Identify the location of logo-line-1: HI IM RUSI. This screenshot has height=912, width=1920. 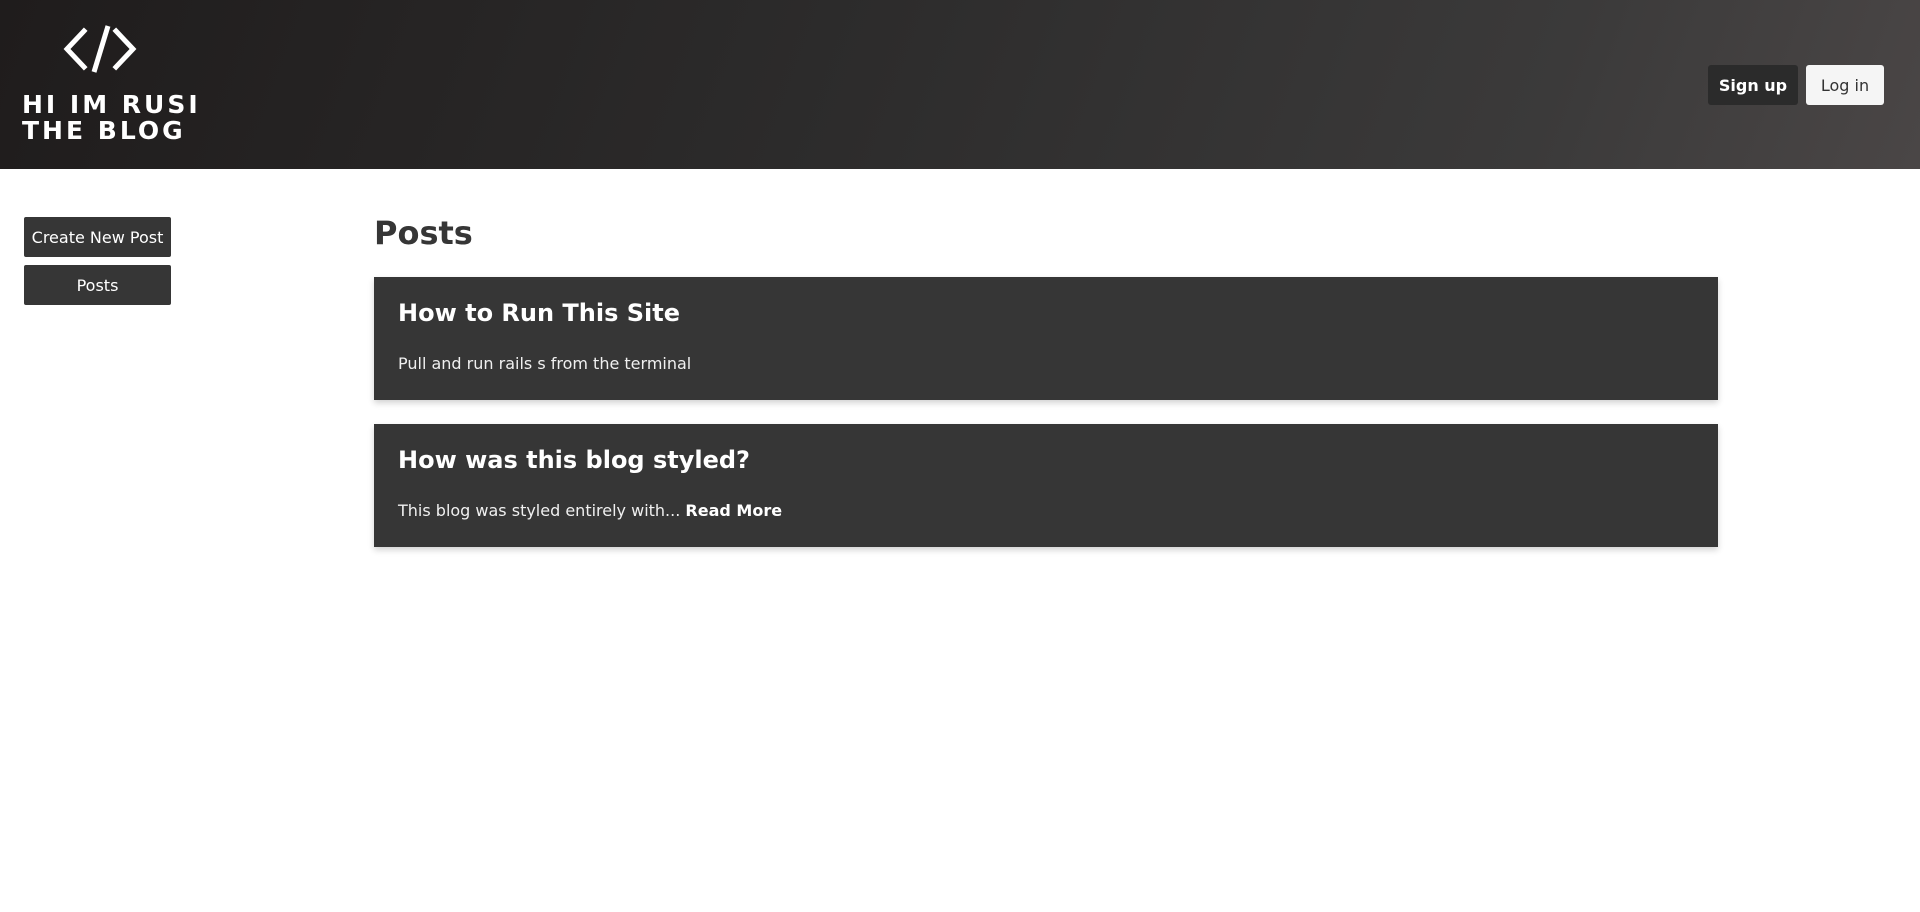
(111, 104).